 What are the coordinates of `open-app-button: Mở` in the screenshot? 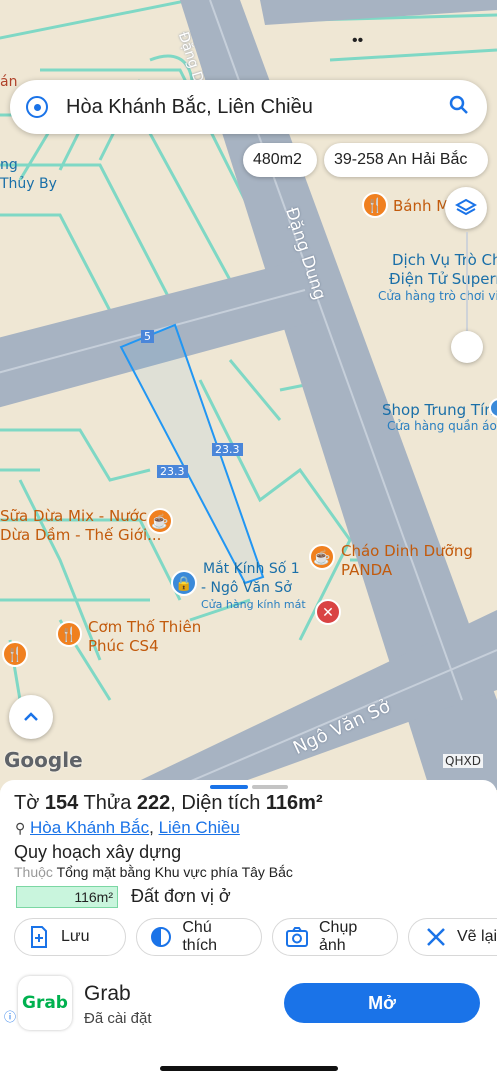 It's located at (382, 1003).